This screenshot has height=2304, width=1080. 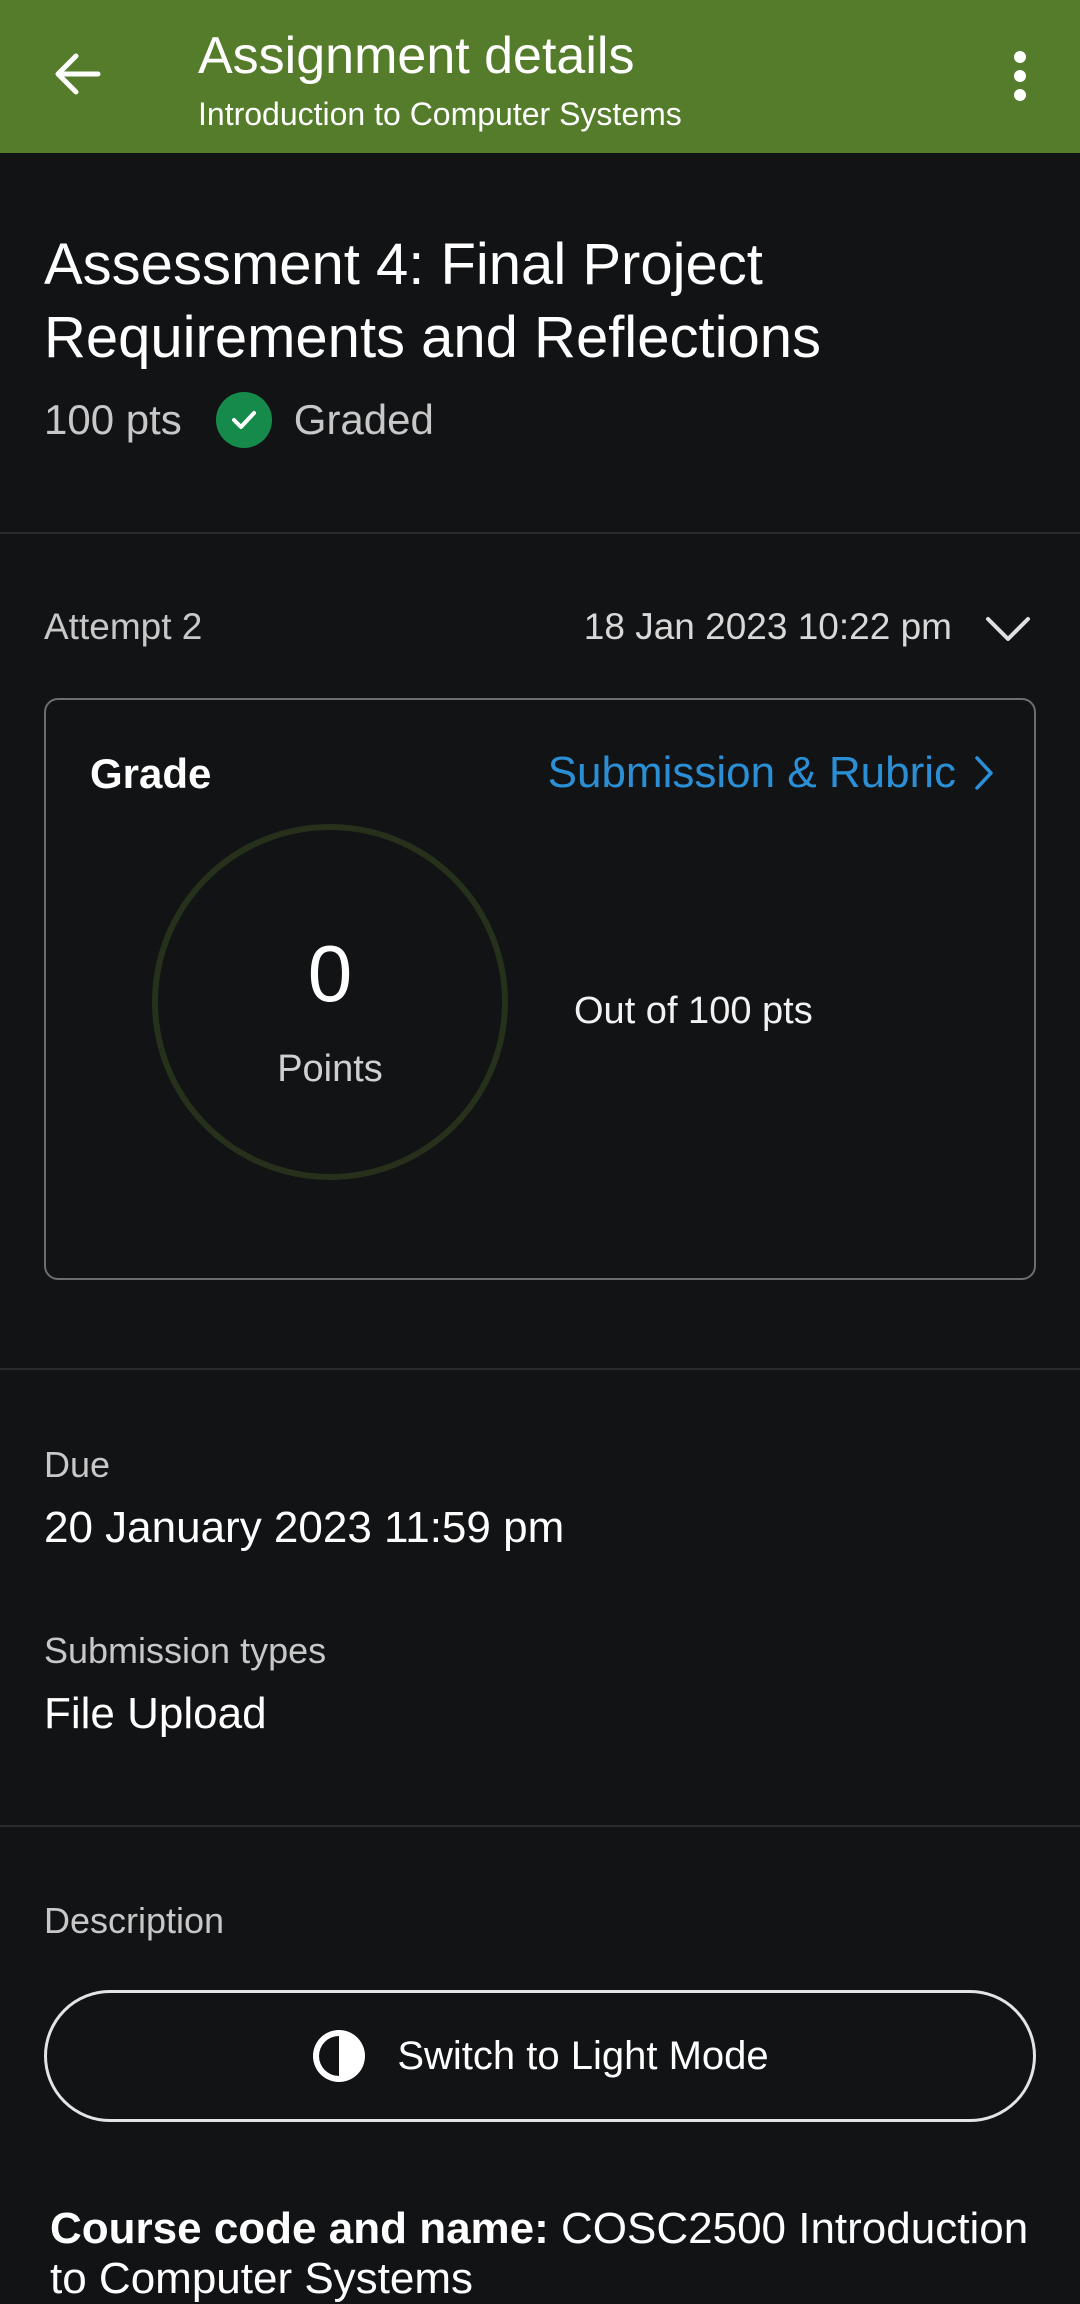 I want to click on page-title: Assignment details, so click(x=416, y=56).